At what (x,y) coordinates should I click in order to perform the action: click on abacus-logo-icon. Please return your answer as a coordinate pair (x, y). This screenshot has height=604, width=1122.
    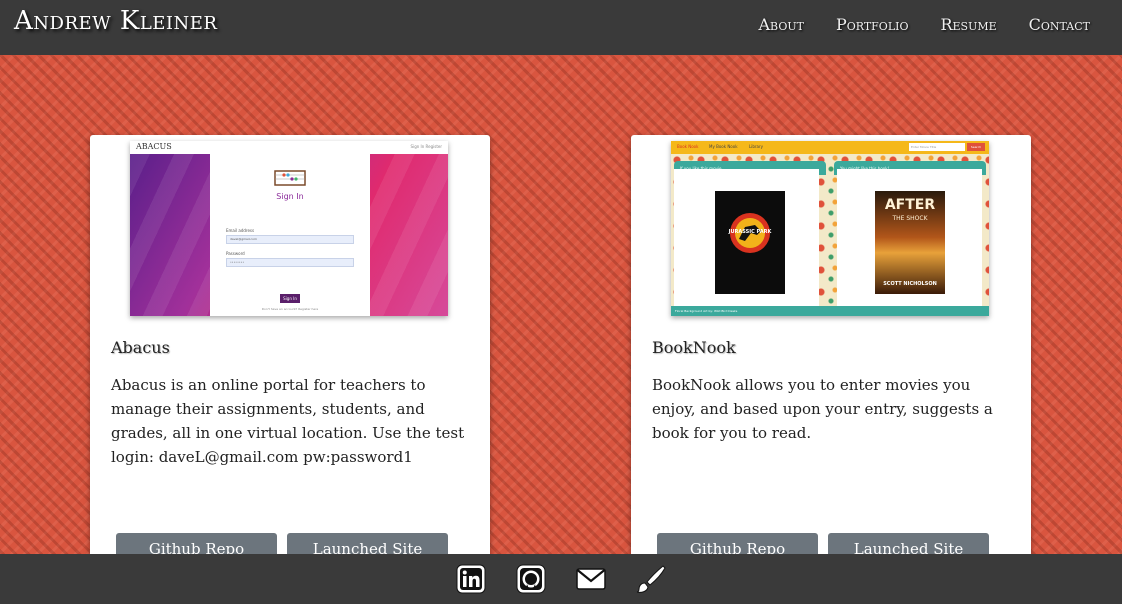
    Looking at the image, I should click on (290, 178).